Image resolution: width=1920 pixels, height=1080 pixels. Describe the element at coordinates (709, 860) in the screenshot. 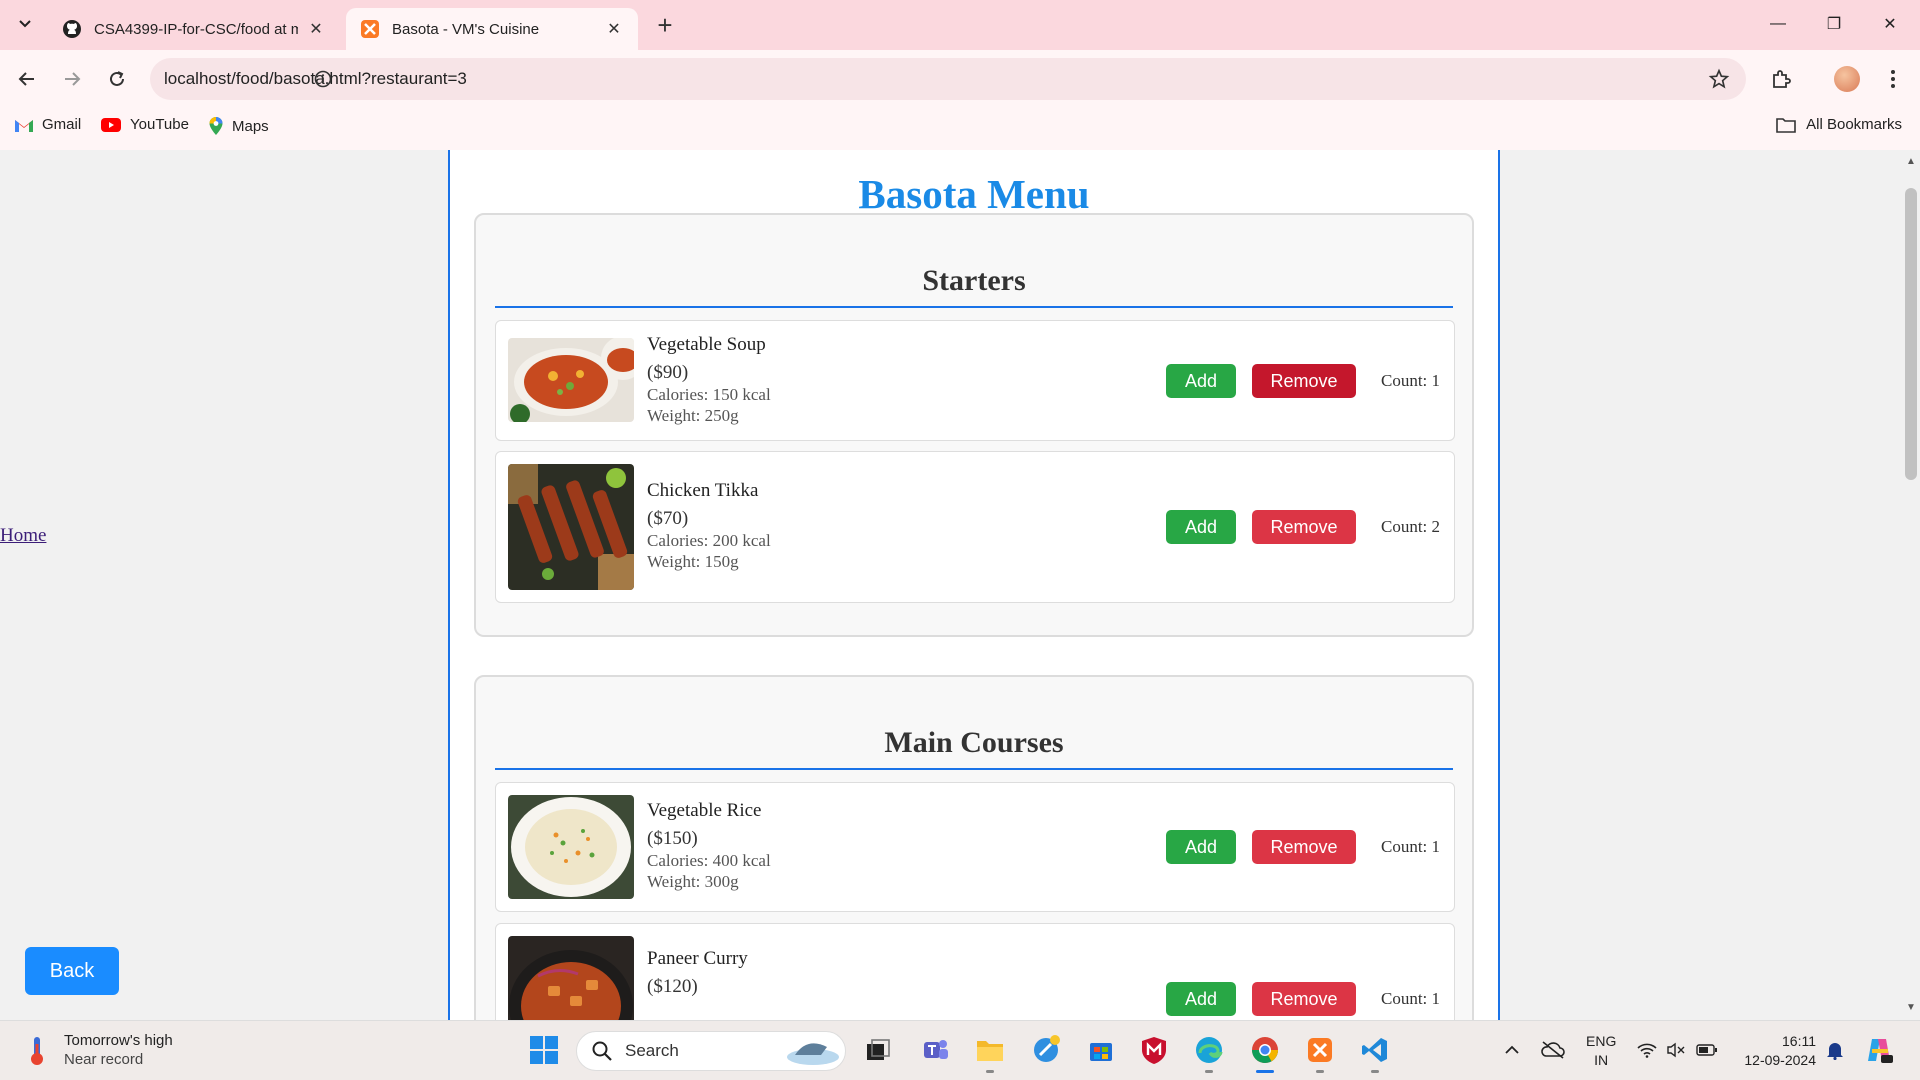

I see `item-calories: Calories: 400 kcal` at that location.